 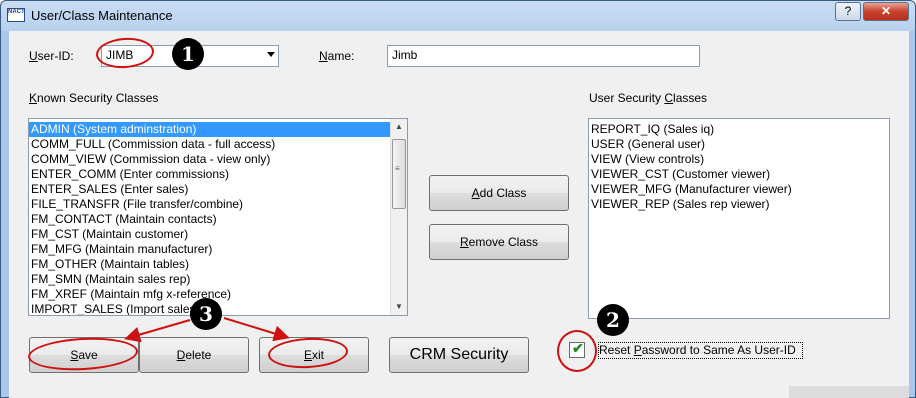 What do you see at coordinates (613, 320) in the screenshot?
I see `annotation-marker-2: 2` at bounding box center [613, 320].